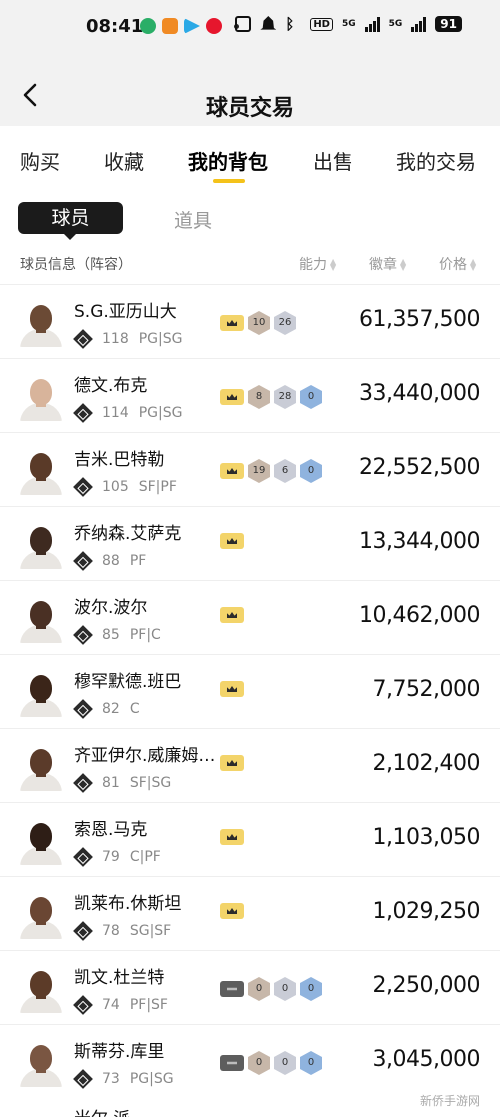 This screenshot has width=500, height=1117. What do you see at coordinates (250, 765) in the screenshot?
I see `player-row: 齐亚伊尔.威廉姆… 81 SF|SG 2,102,400` at bounding box center [250, 765].